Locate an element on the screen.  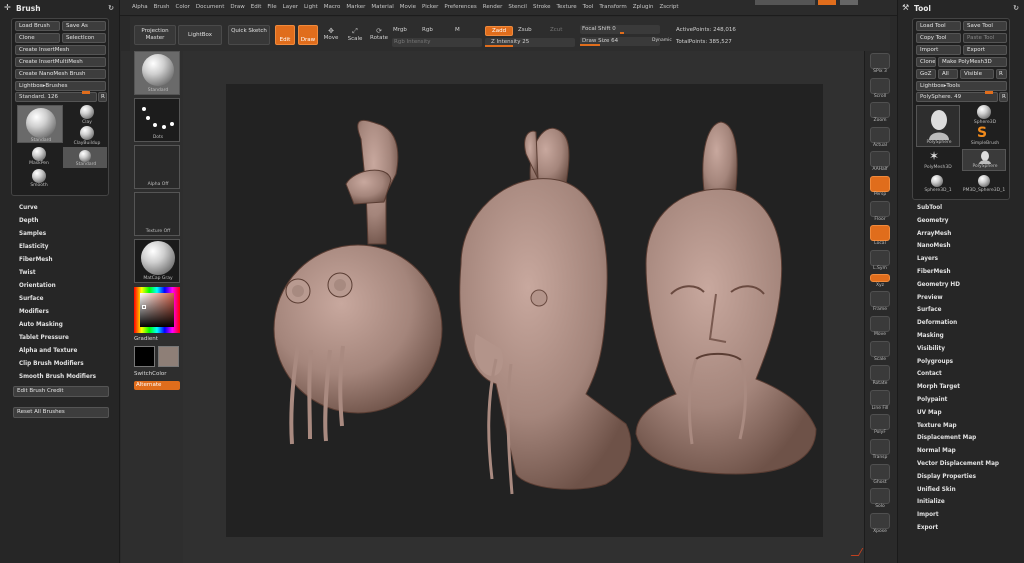
tool-subpalette-normal-map: Normal Map is located at coordinates (961, 451).